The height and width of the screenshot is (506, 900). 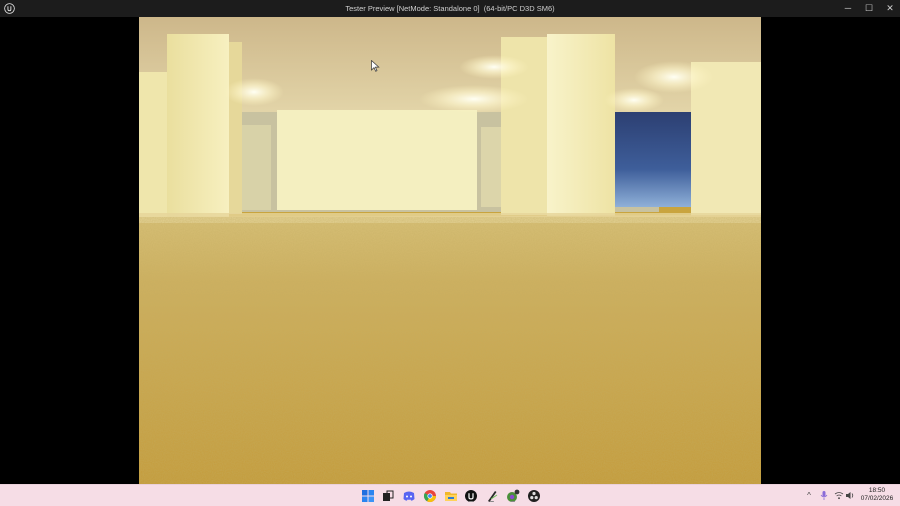 I want to click on unreal-engine-icon, so click(x=471, y=496).